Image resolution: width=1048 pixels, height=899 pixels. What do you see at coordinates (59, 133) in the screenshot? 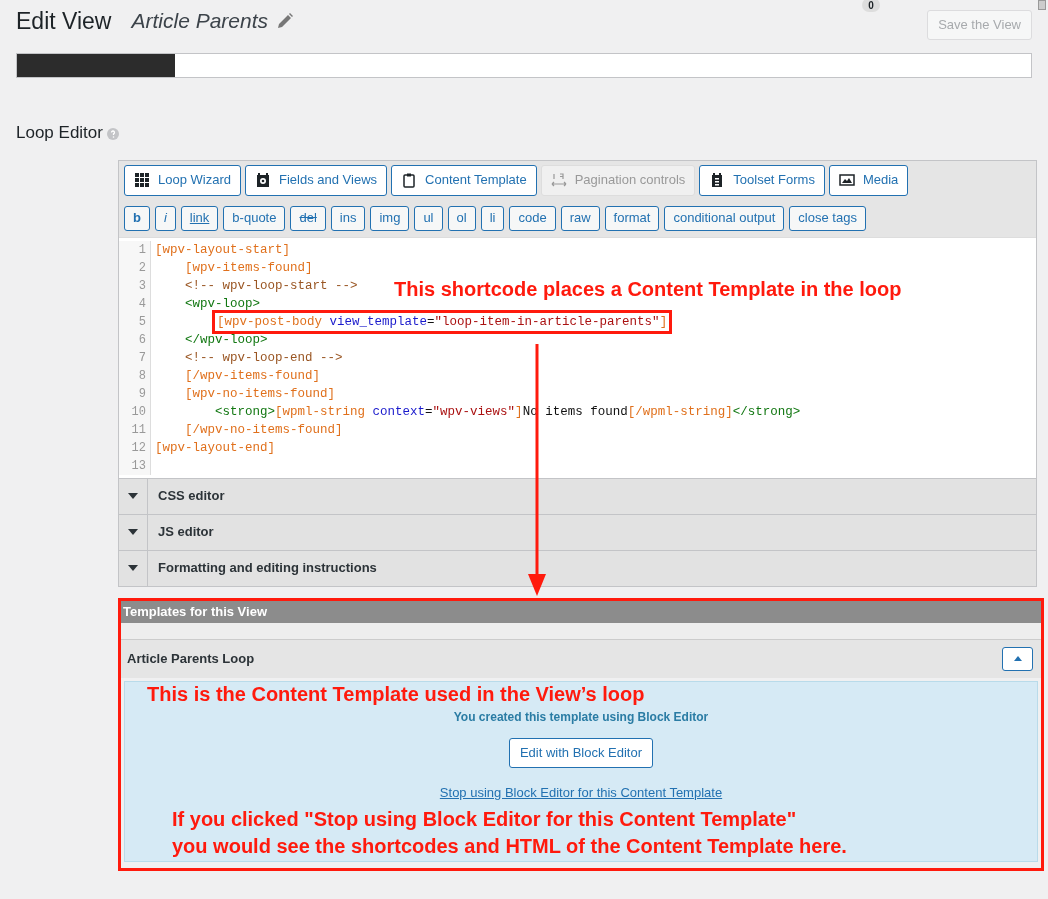
I see `section-title: Loop Editor` at bounding box center [59, 133].